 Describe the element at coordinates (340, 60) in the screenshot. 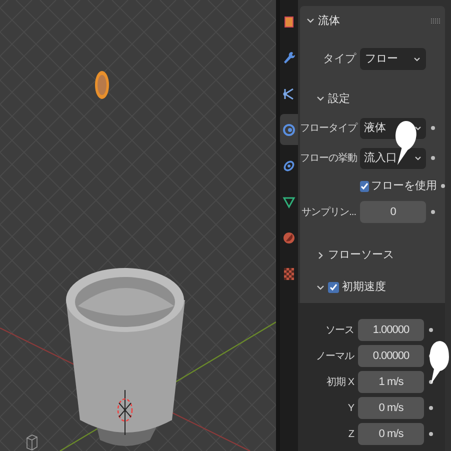

I see `field-label: タイプ` at that location.